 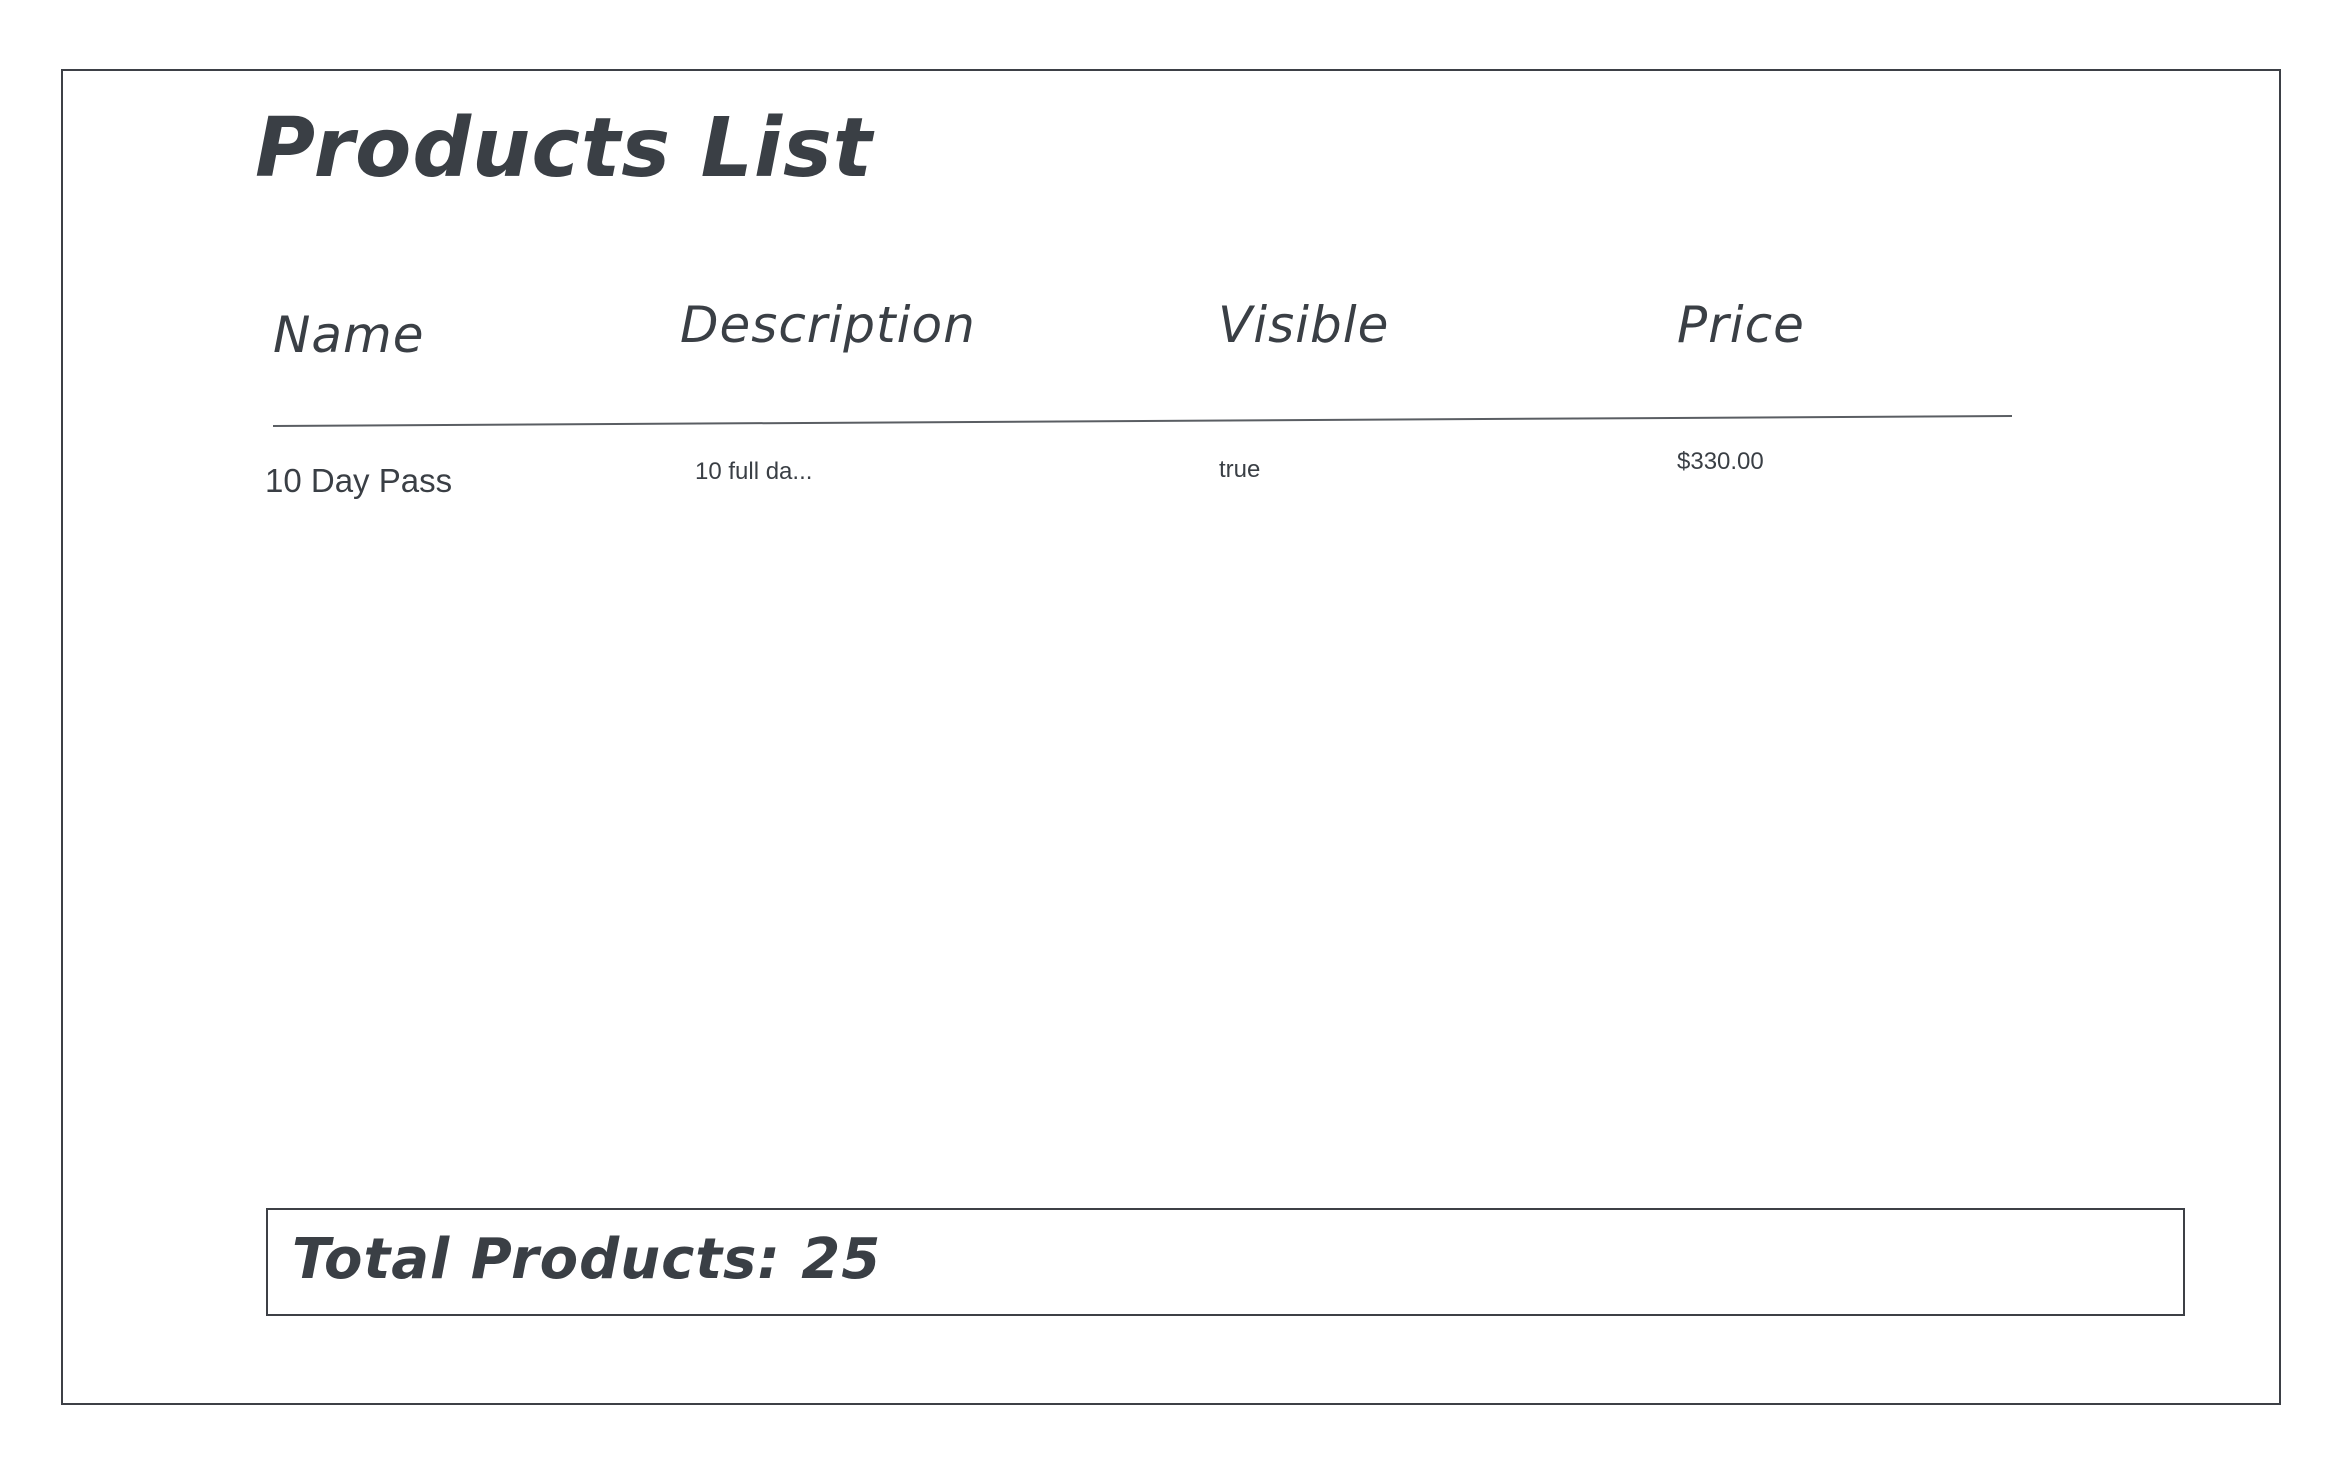 What do you see at coordinates (1240, 469) in the screenshot?
I see `cell-visible: true` at bounding box center [1240, 469].